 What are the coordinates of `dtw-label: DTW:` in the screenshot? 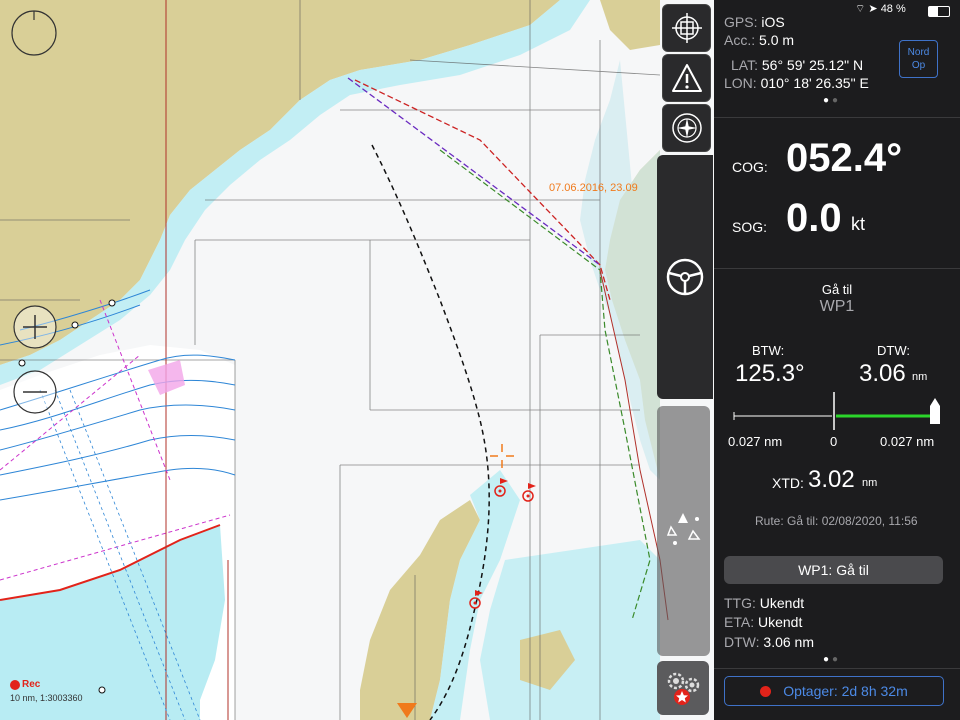 It's located at (893, 350).